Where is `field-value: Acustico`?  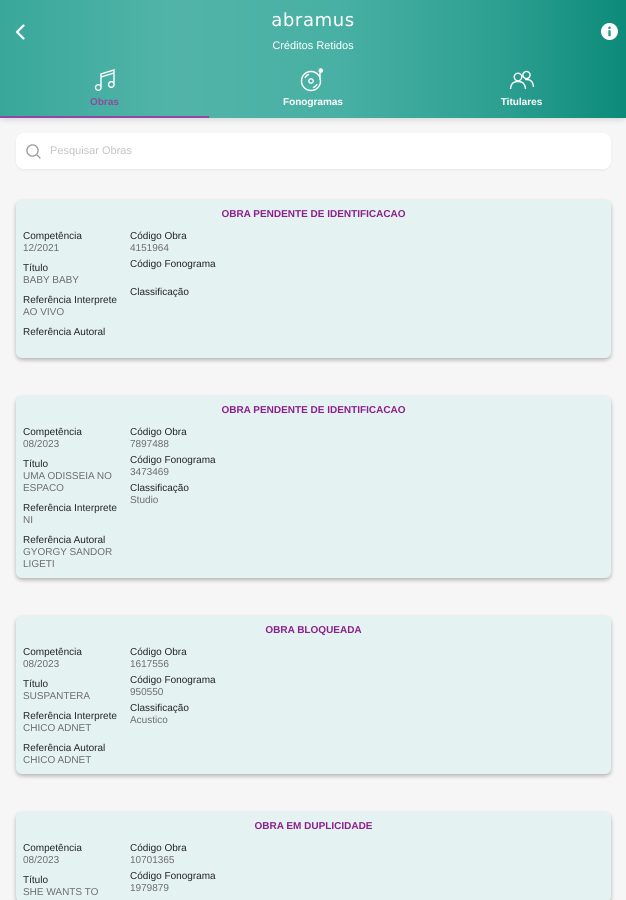
field-value: Acustico is located at coordinates (149, 721).